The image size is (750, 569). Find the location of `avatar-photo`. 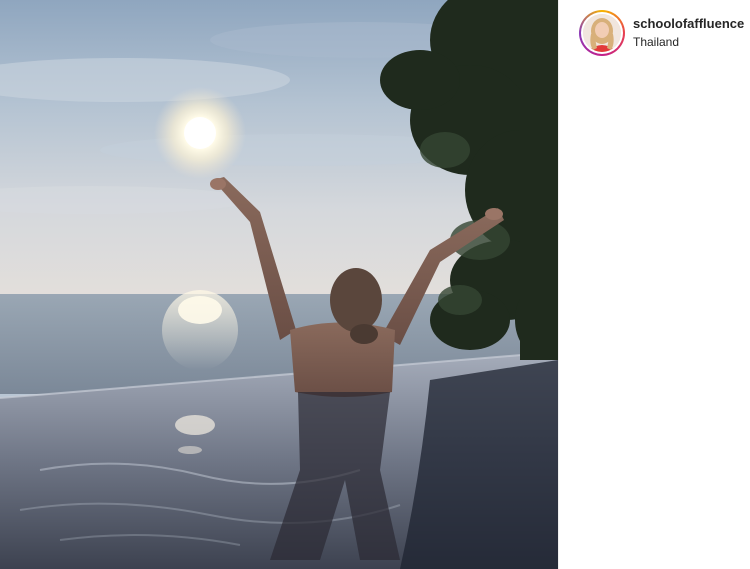

avatar-photo is located at coordinates (602, 33).